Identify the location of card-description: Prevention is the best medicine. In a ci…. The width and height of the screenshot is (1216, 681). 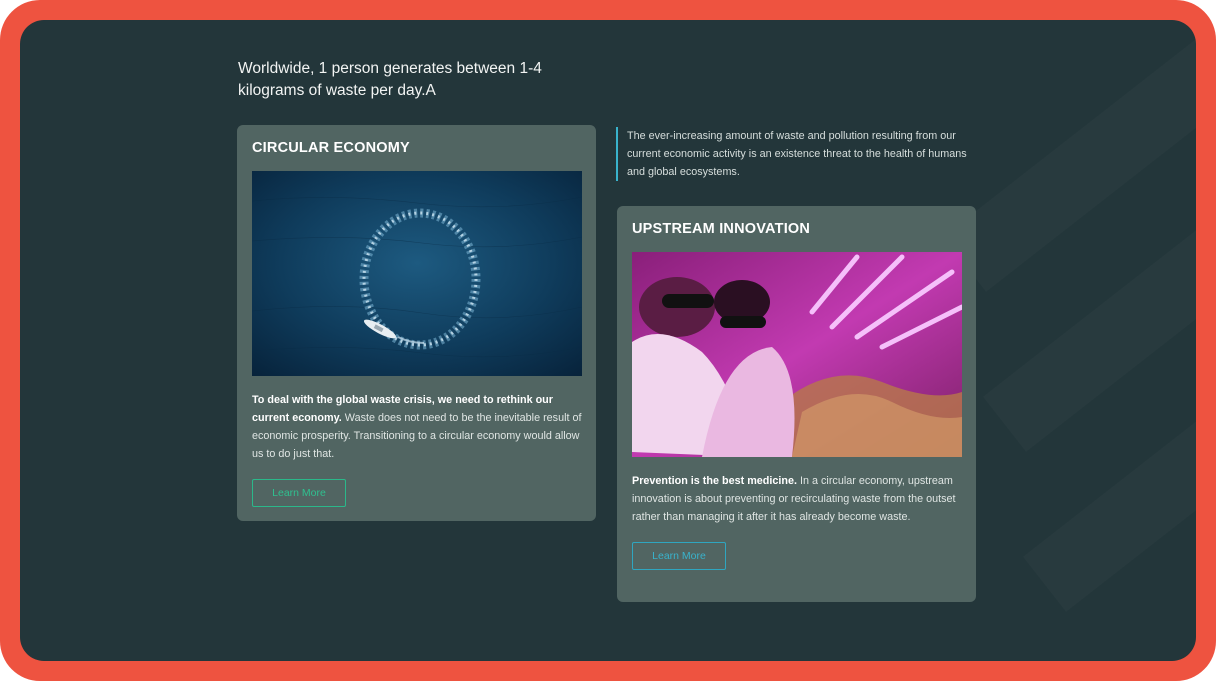
(798, 499).